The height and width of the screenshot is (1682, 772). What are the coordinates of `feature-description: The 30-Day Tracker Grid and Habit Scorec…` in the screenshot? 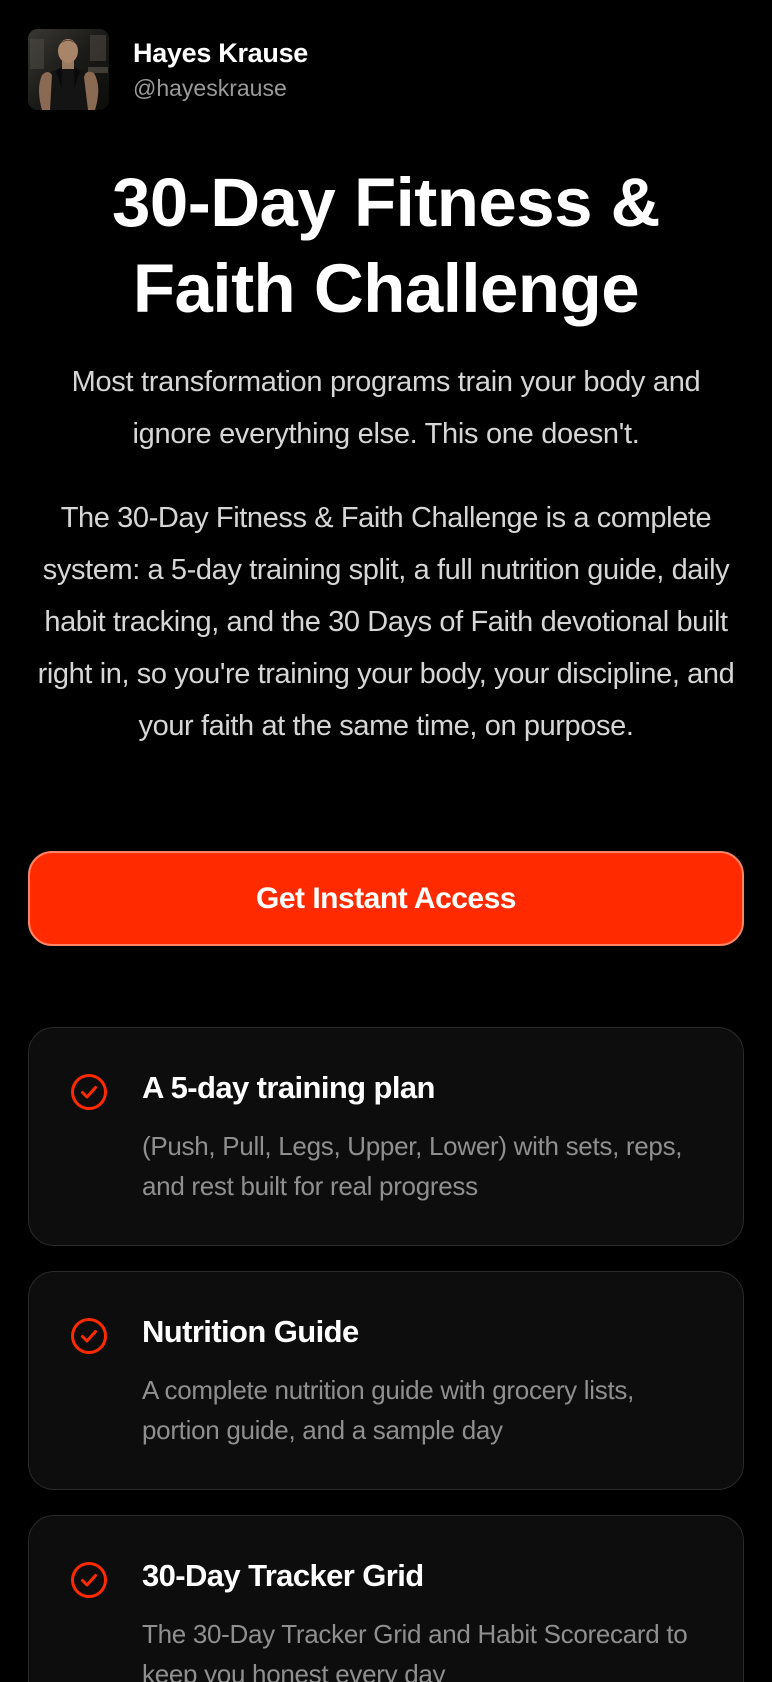 It's located at (415, 1650).